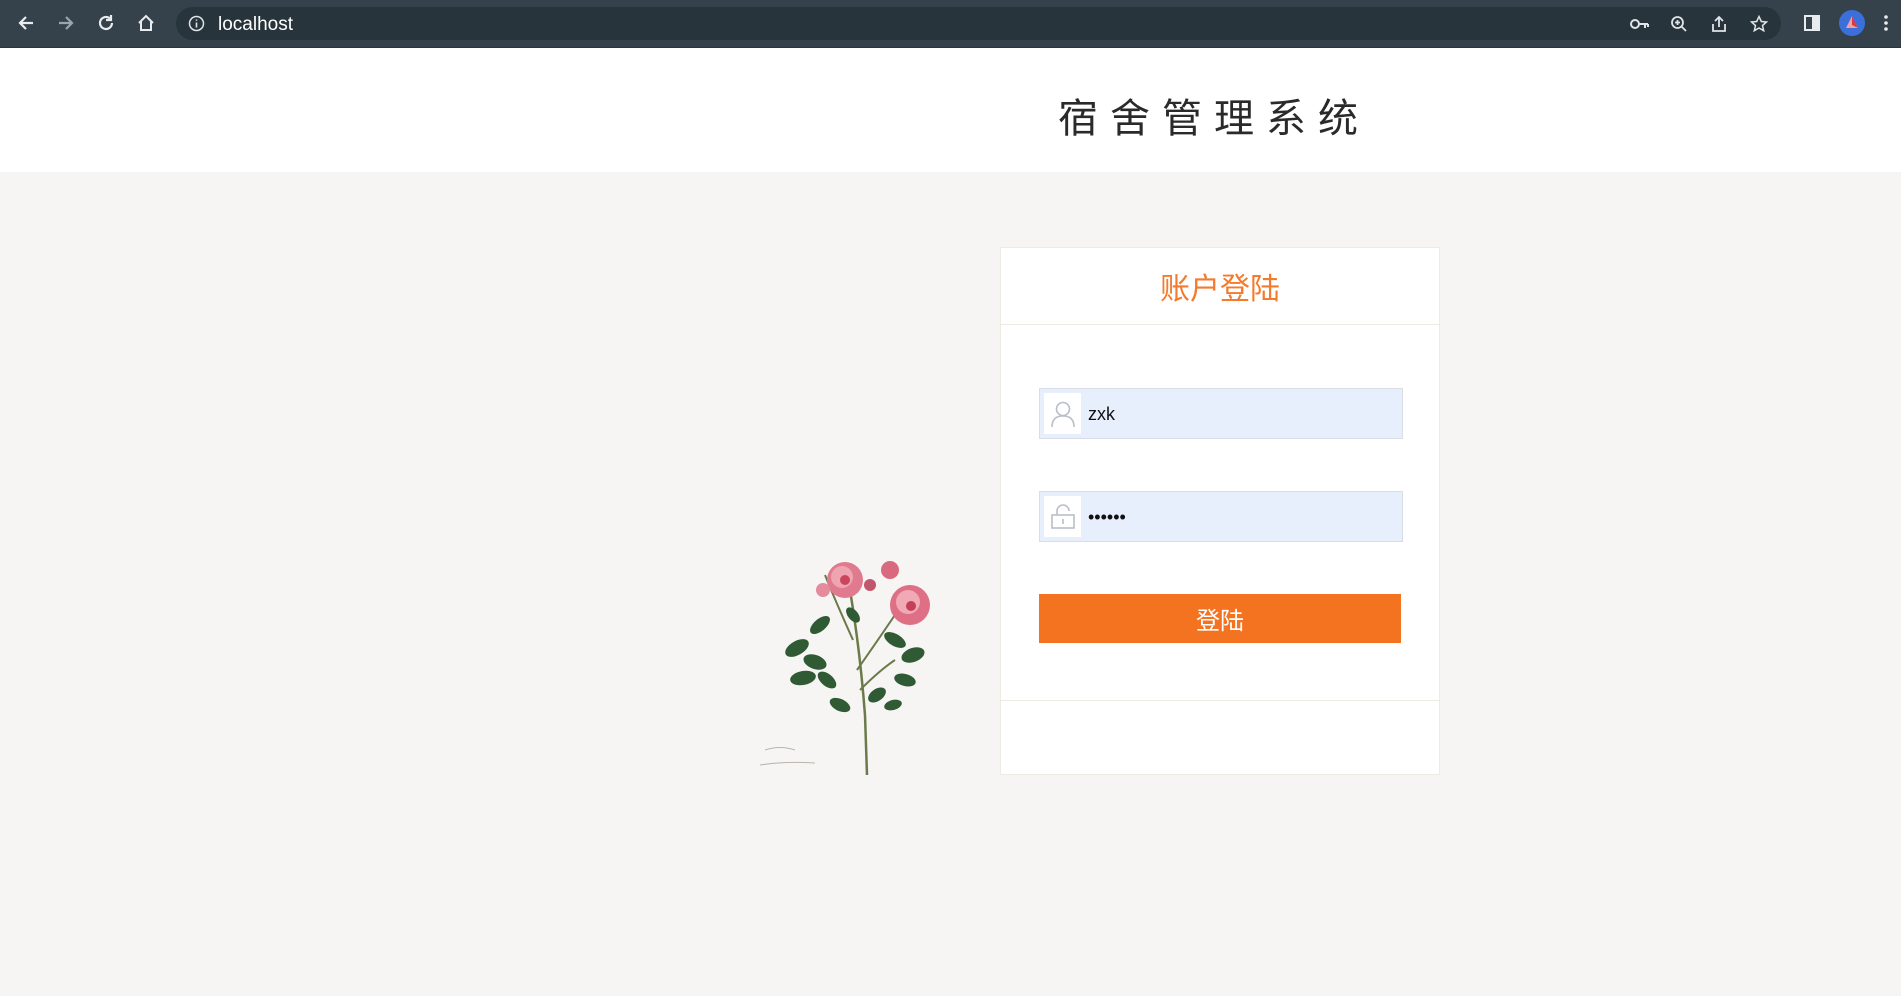 The height and width of the screenshot is (996, 1901). I want to click on password-input, so click(1243, 517).